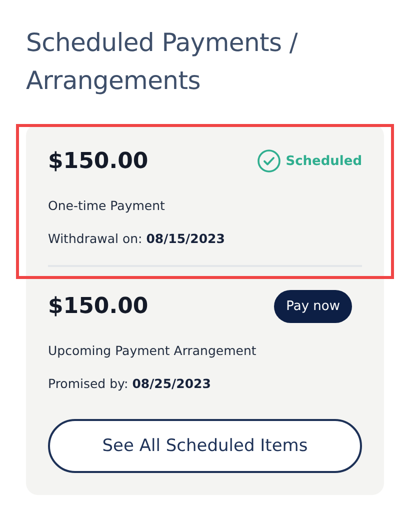 The width and height of the screenshot is (410, 531). Describe the element at coordinates (153, 350) in the screenshot. I see `payment-type: Upcoming Payment Arrangement` at that location.